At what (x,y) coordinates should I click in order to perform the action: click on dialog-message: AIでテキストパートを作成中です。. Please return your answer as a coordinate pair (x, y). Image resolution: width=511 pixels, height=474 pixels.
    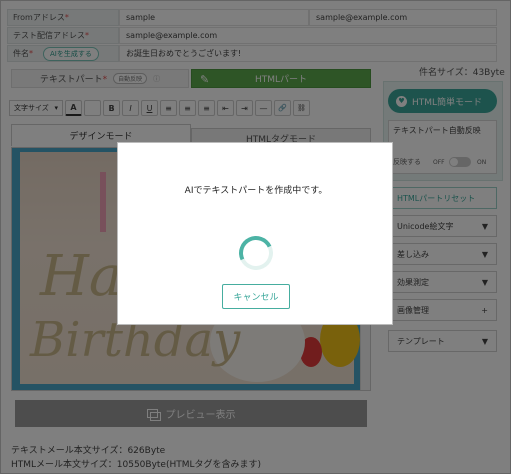
    Looking at the image, I should click on (256, 191).